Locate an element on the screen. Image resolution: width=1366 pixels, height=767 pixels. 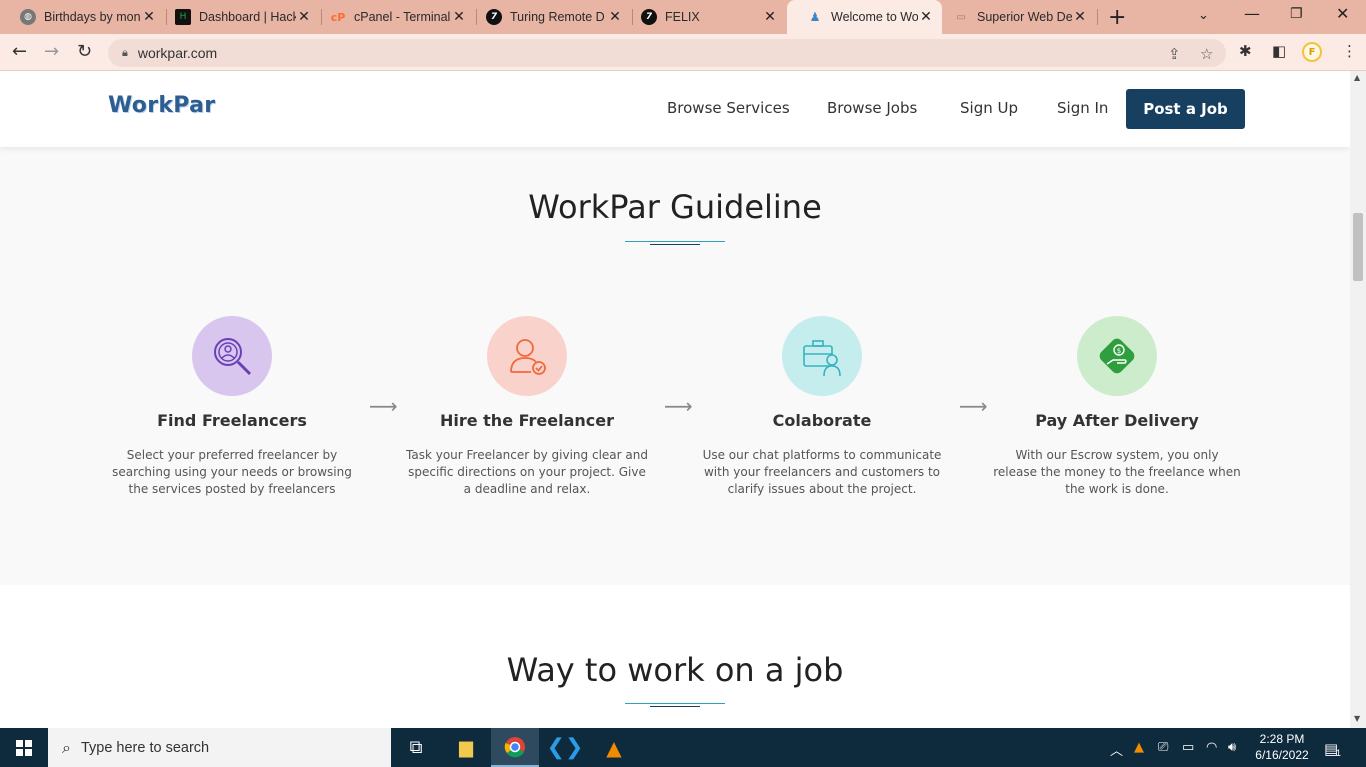
back-icon: ← is located at coordinates (19, 51).